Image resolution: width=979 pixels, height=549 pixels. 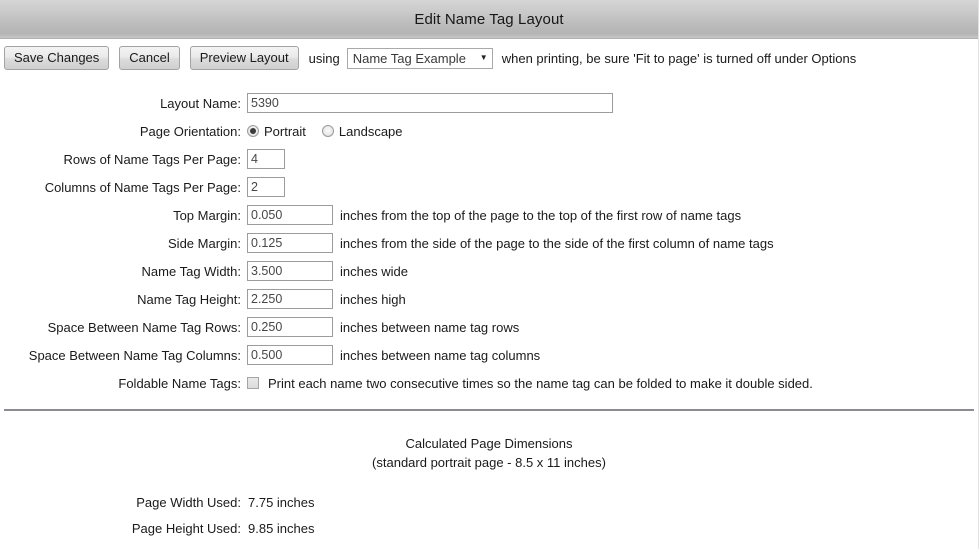 I want to click on space-between-columns-hint: inches between name tag columns, so click(x=440, y=355).